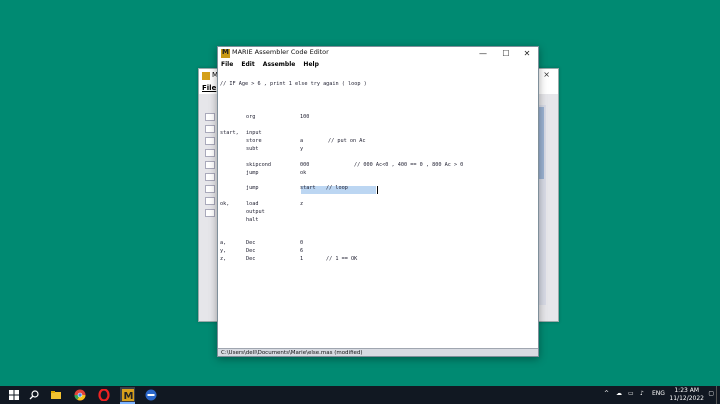 The image size is (720, 404). Describe the element at coordinates (223, 251) in the screenshot. I see `code-label: y,` at that location.